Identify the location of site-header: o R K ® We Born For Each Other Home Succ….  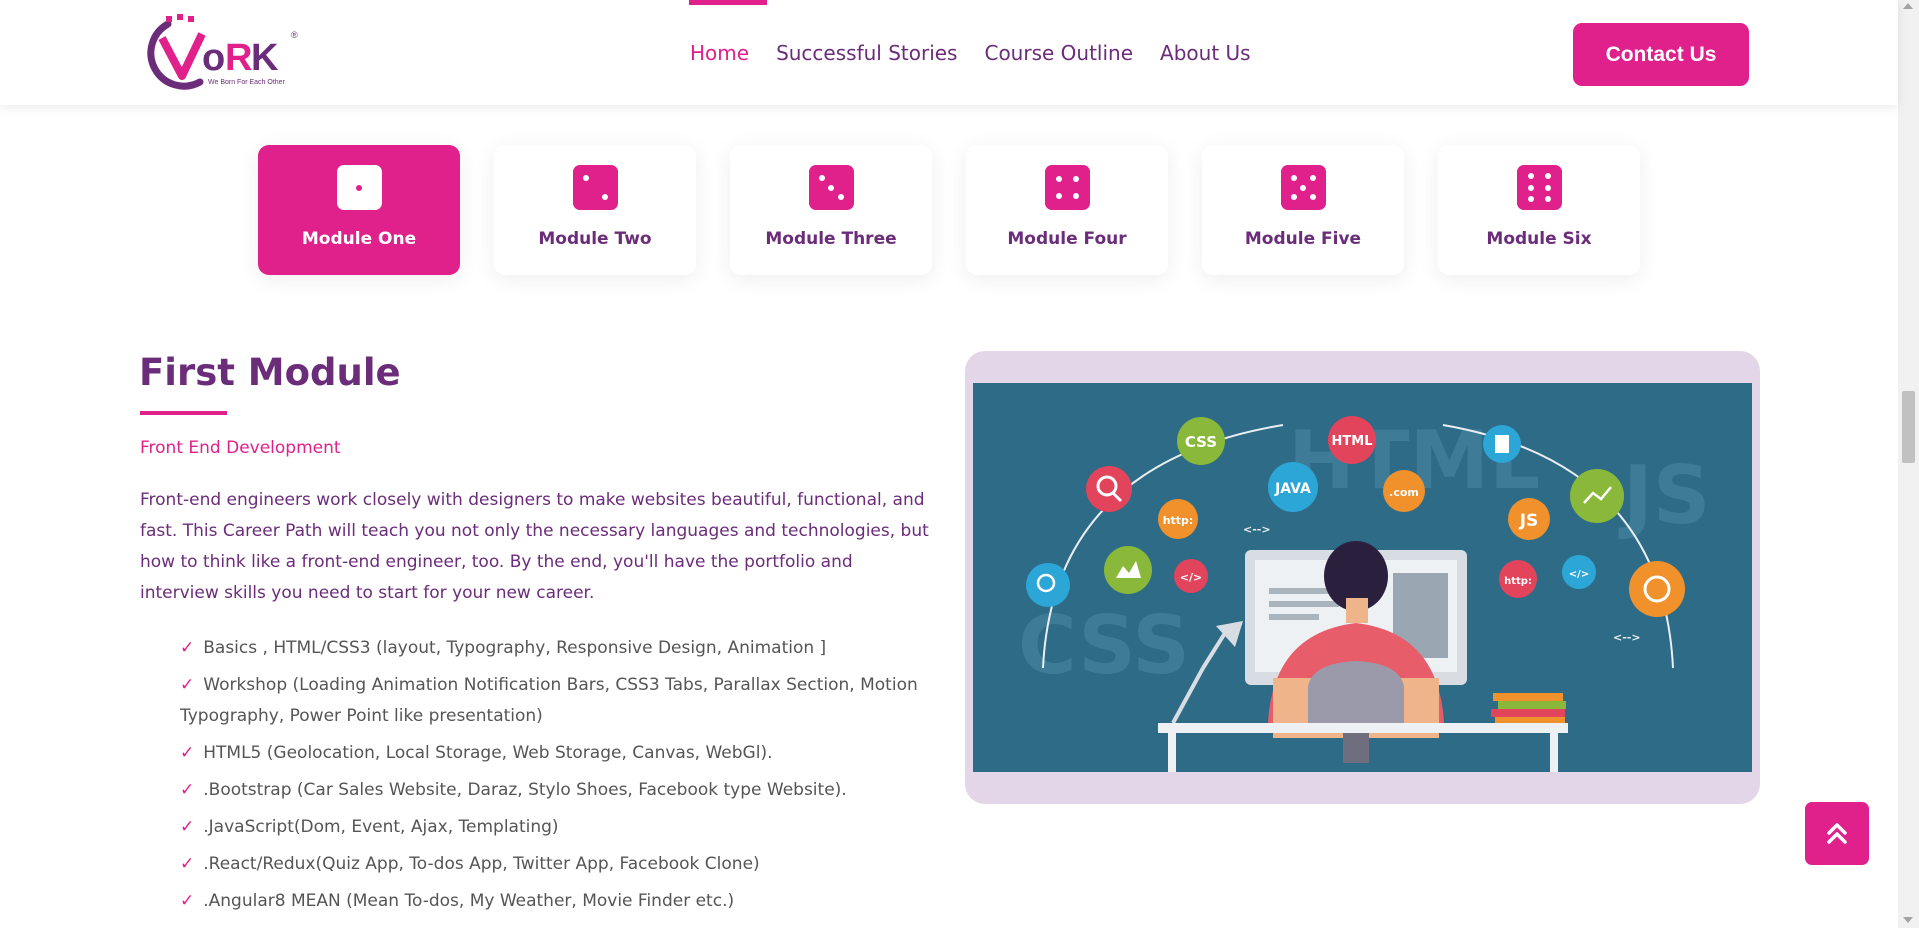
(949, 52).